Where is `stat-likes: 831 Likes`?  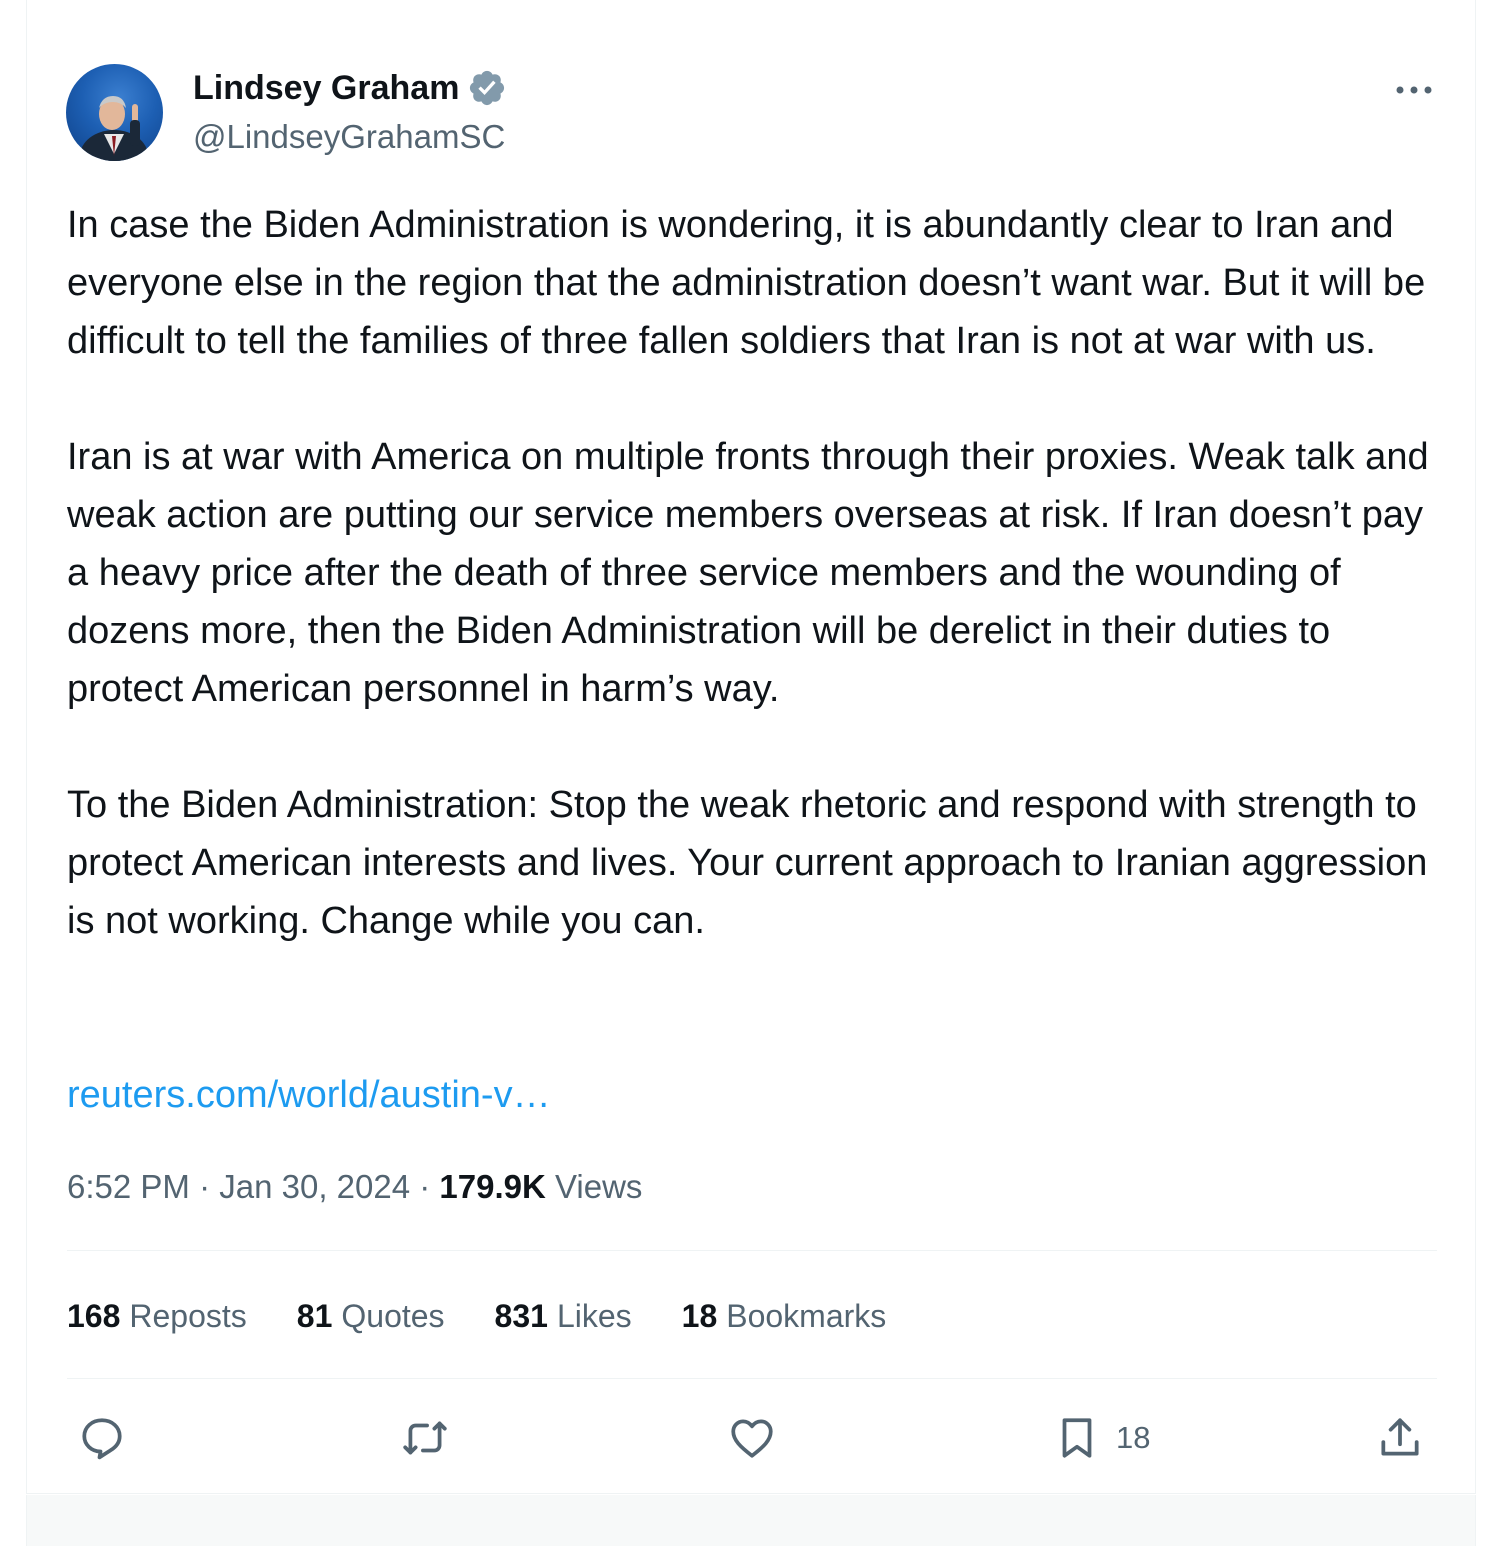
stat-likes: 831 Likes is located at coordinates (563, 1316).